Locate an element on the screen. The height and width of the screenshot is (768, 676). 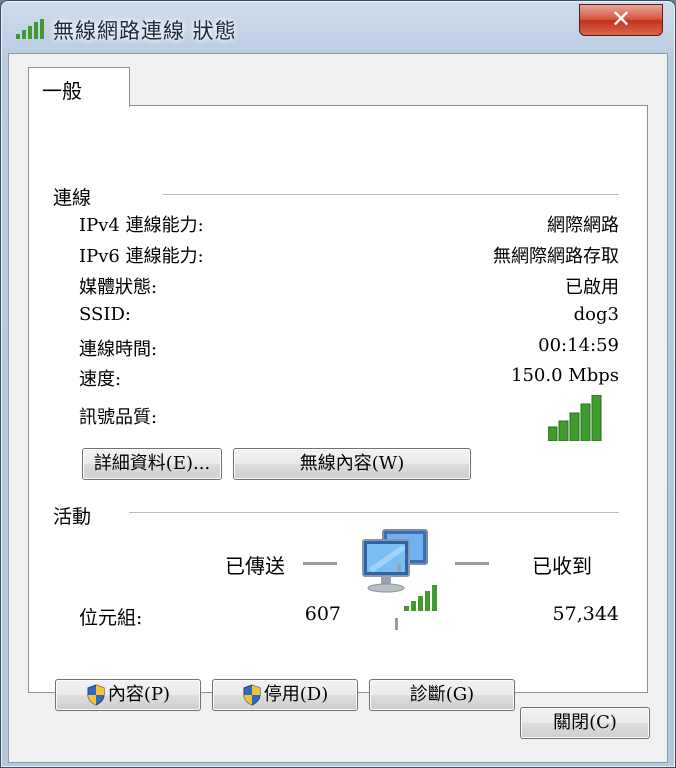
bytes-received-value: 57,344 is located at coordinates (585, 614).